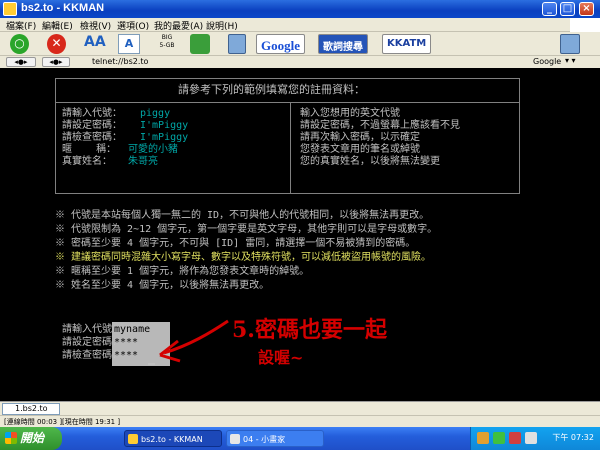 Image resolution: width=600 pixels, height=450 pixels. What do you see at coordinates (92, 113) in the screenshot?
I see `example-label: 請輸入代號：` at bounding box center [92, 113].